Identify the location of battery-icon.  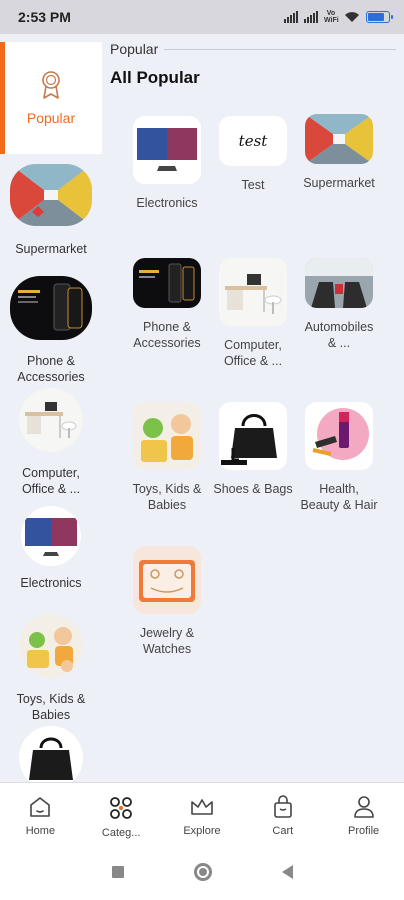
(379, 17).